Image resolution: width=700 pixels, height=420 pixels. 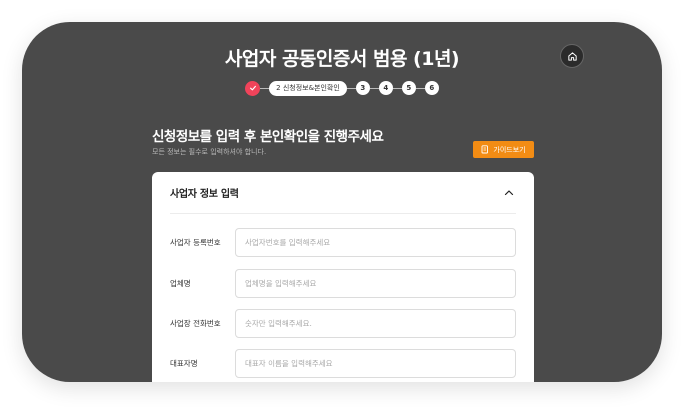 What do you see at coordinates (408, 88) in the screenshot?
I see `step-5: 5` at bounding box center [408, 88].